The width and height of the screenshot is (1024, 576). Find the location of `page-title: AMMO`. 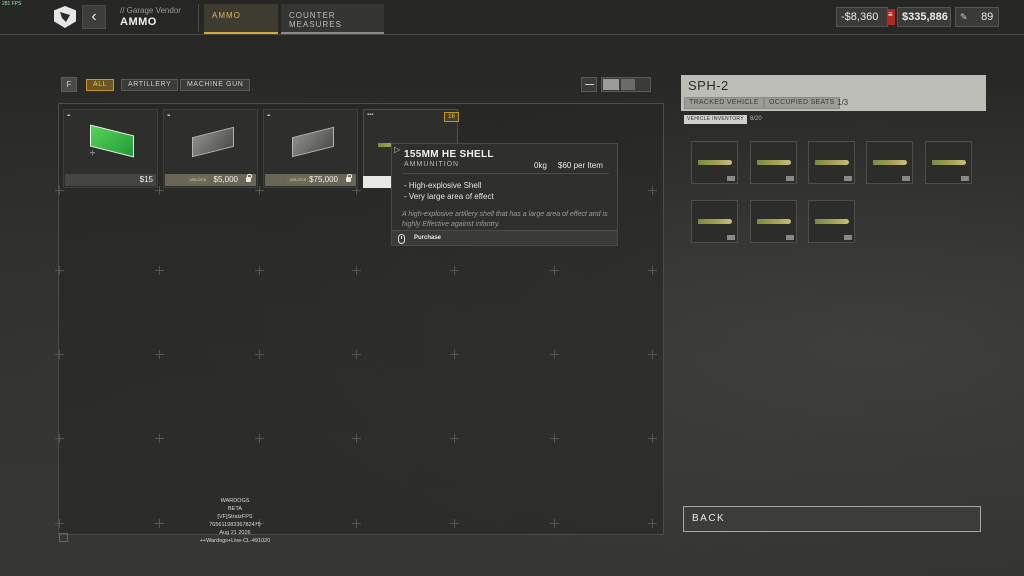

page-title: AMMO is located at coordinates (138, 22).